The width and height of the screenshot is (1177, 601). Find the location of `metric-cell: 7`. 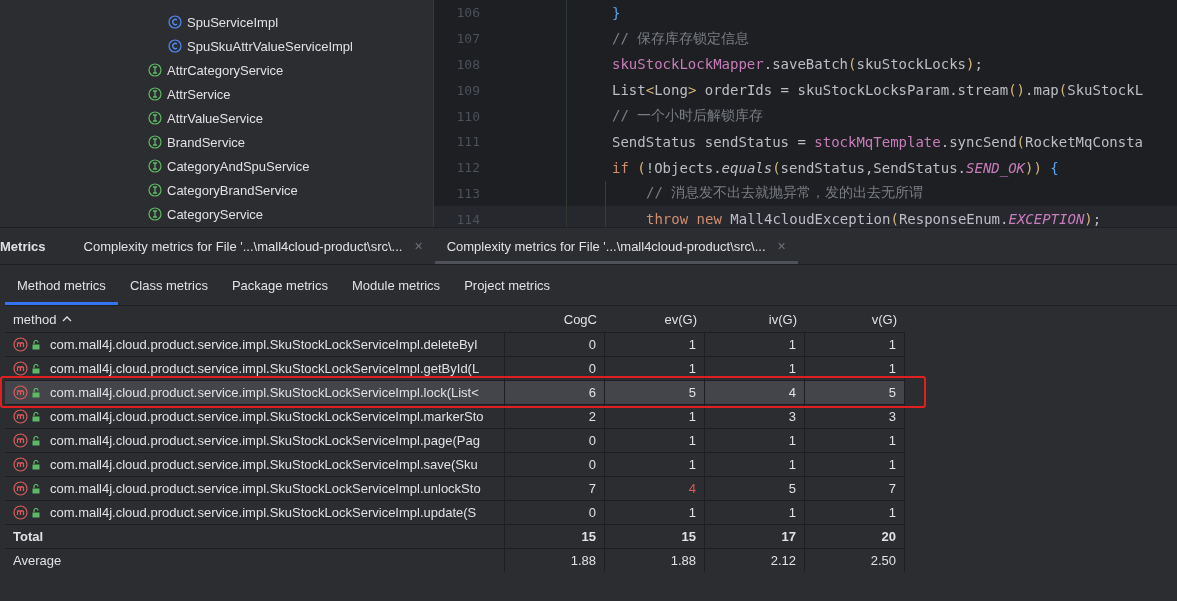

metric-cell: 7 is located at coordinates (555, 488).